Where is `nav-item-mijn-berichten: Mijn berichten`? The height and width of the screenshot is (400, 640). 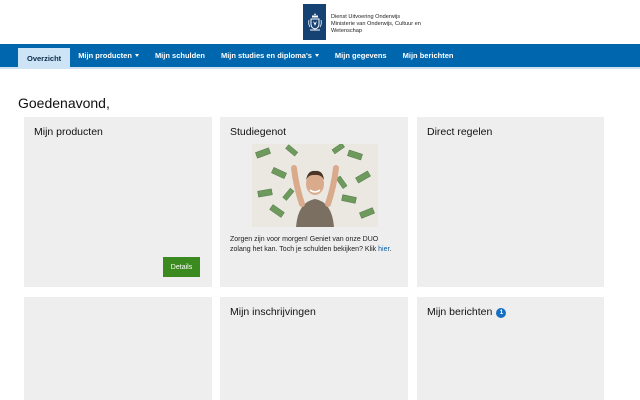 nav-item-mijn-berichten: Mijn berichten is located at coordinates (428, 55).